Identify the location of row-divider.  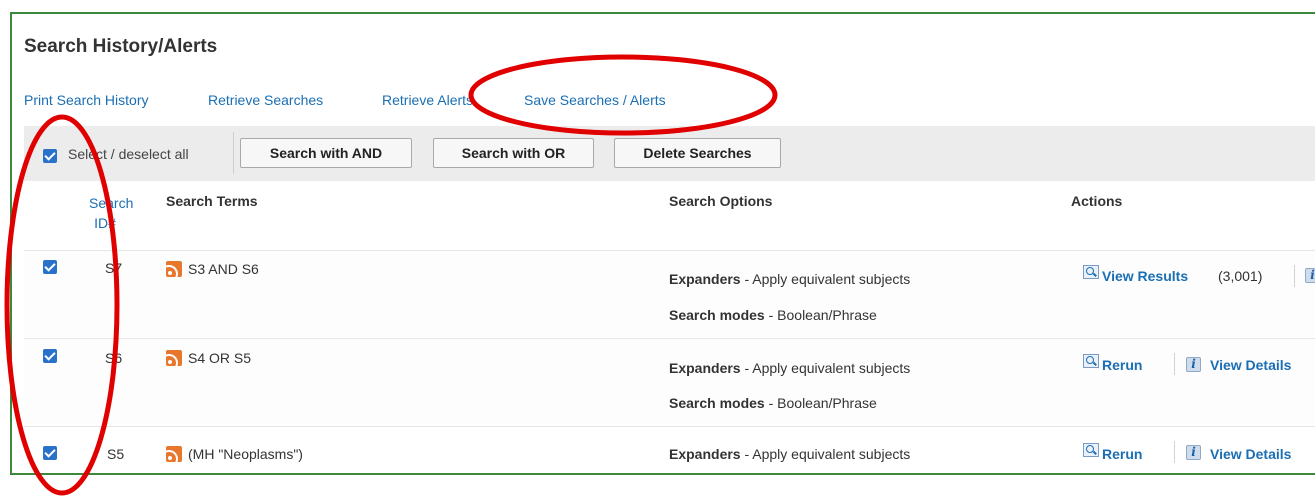
(669, 426).